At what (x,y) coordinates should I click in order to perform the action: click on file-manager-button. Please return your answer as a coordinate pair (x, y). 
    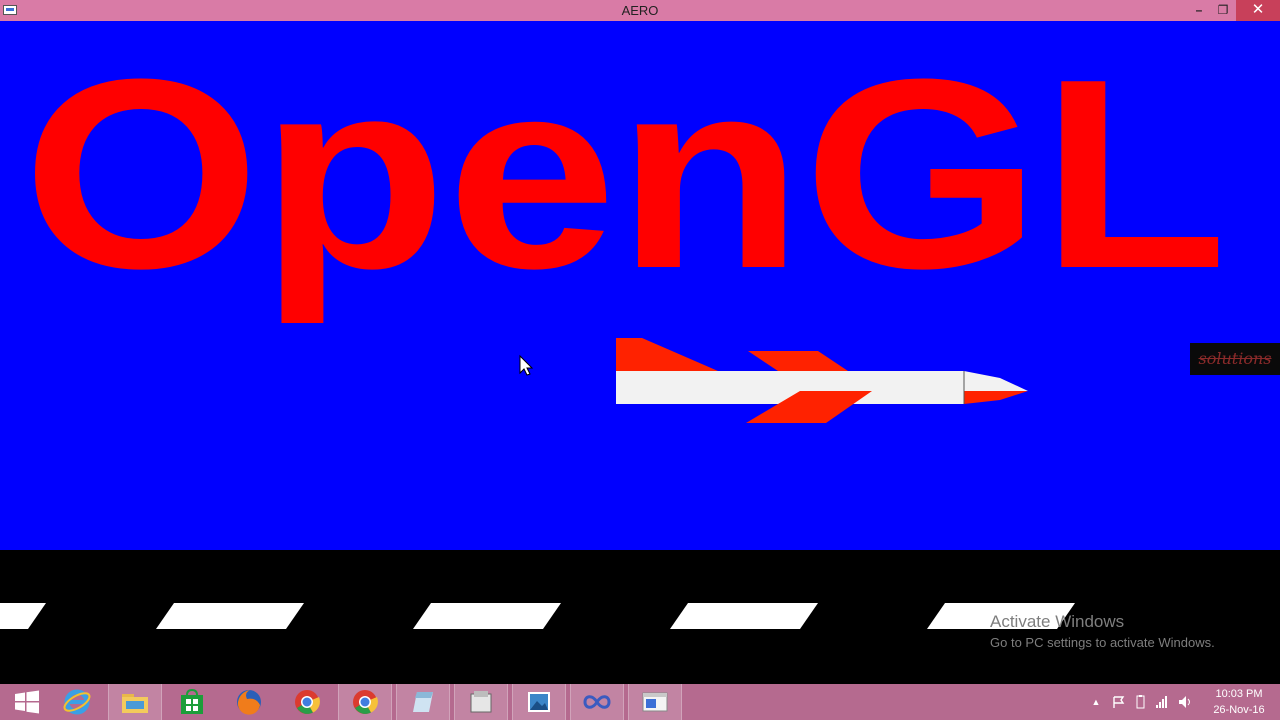
    Looking at the image, I should click on (481, 702).